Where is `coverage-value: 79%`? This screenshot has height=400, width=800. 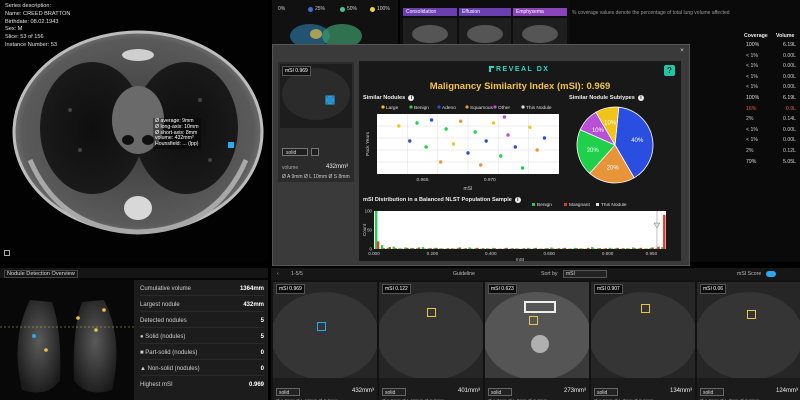 coverage-value: 79% is located at coordinates (751, 161).